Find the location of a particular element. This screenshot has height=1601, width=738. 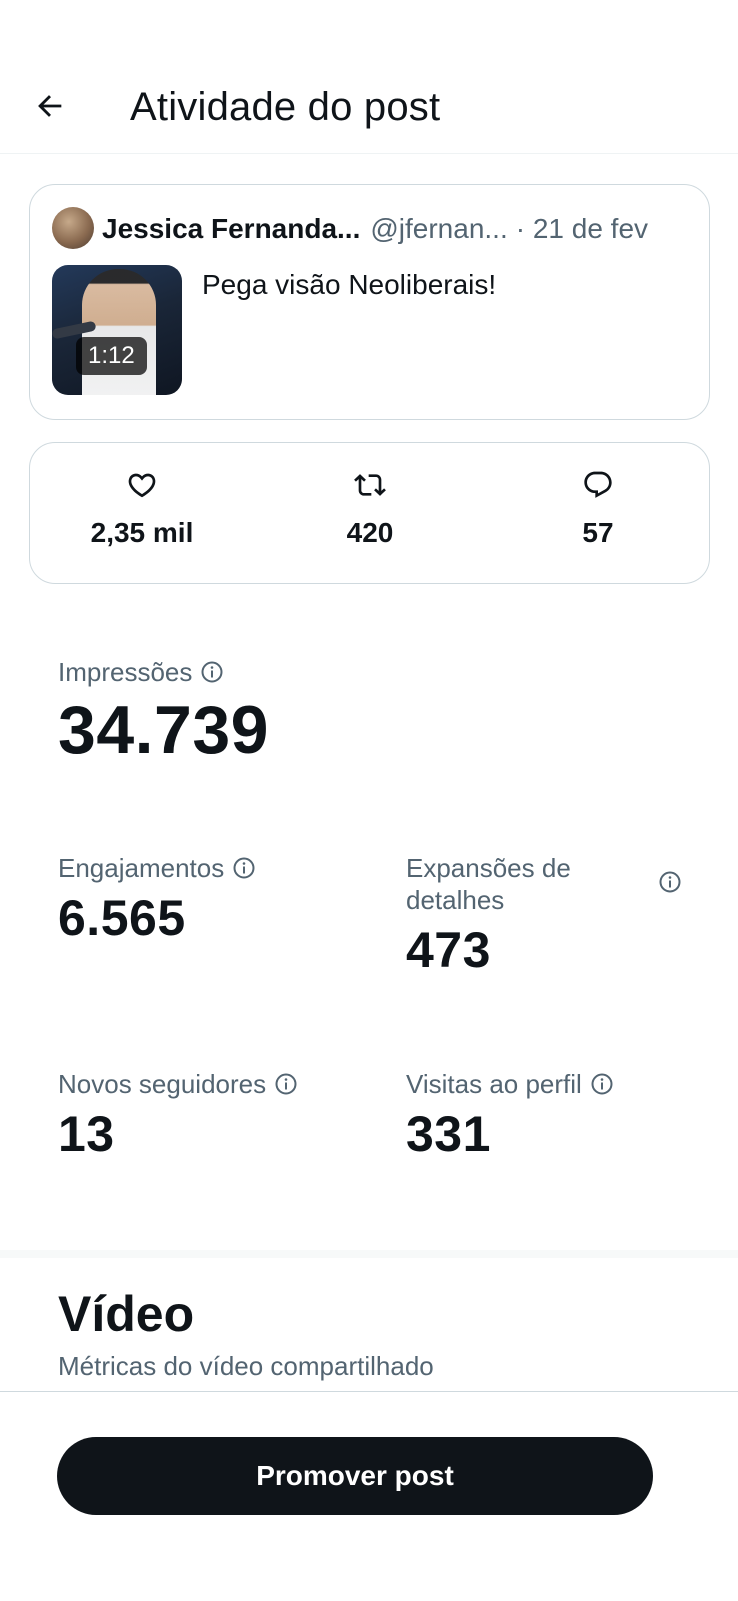

impressions-value: 34.739 is located at coordinates (163, 730).